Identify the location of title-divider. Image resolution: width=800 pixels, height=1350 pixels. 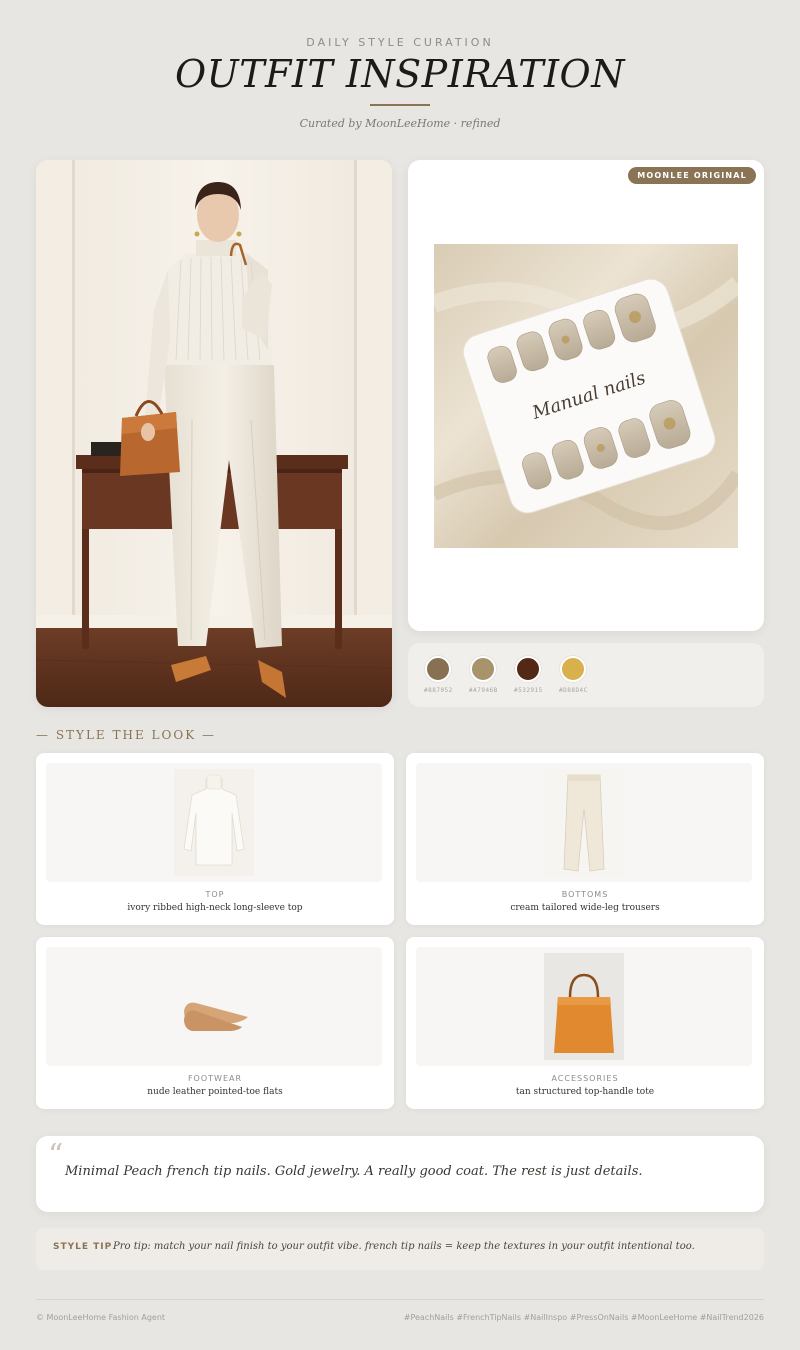
(400, 105).